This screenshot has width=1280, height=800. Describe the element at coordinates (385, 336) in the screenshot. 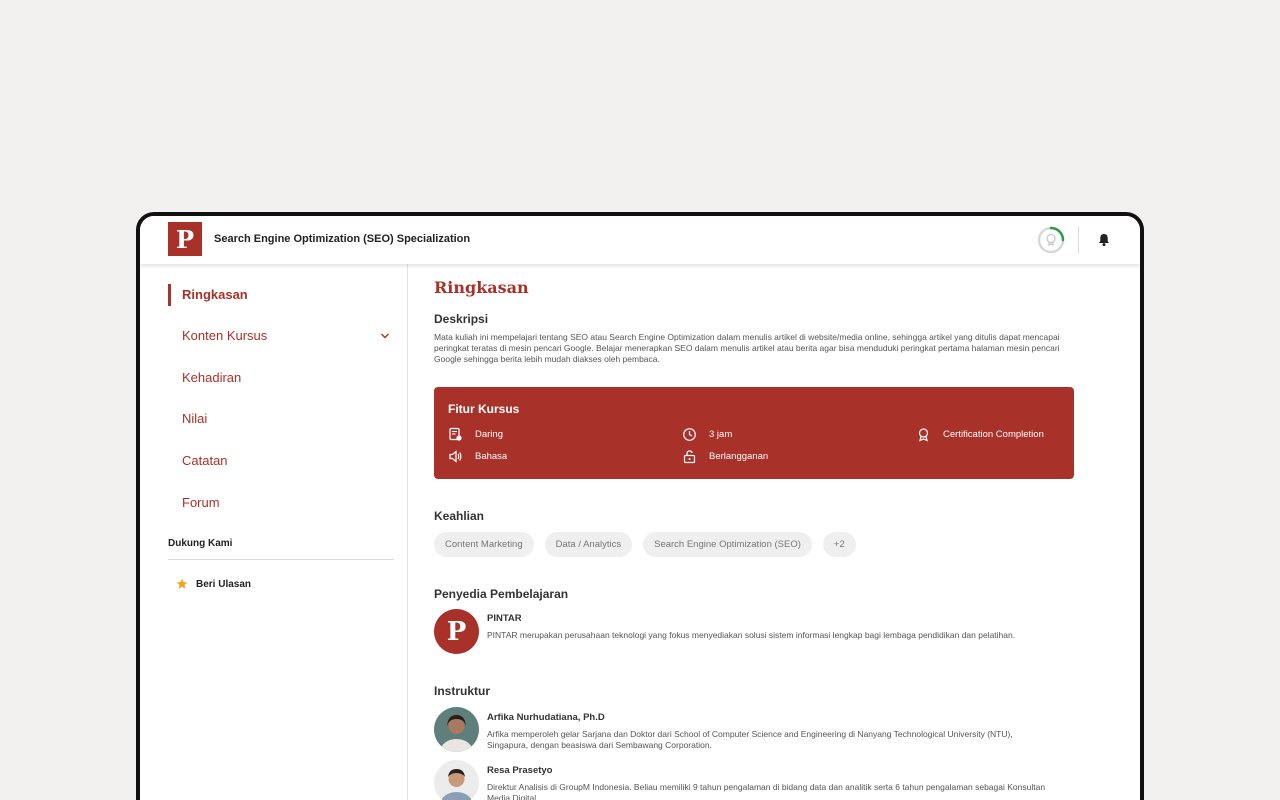

I see `chevron-down-icon` at that location.